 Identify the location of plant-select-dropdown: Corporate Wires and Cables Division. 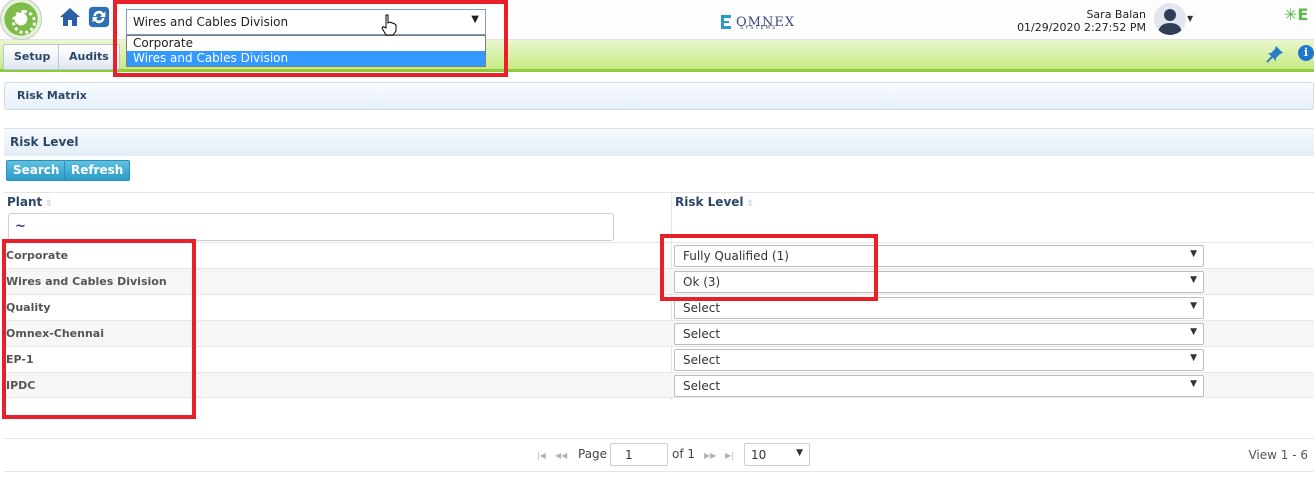
(306, 51).